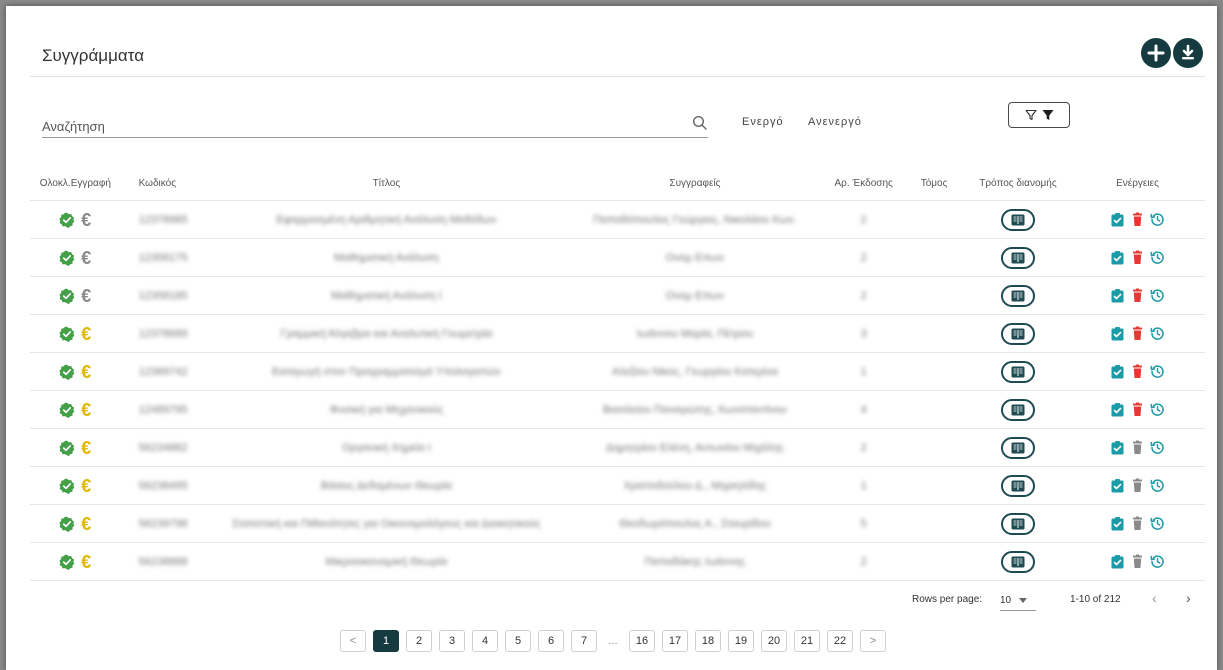 The width and height of the screenshot is (1223, 670). I want to click on page-button: 17, so click(675, 641).